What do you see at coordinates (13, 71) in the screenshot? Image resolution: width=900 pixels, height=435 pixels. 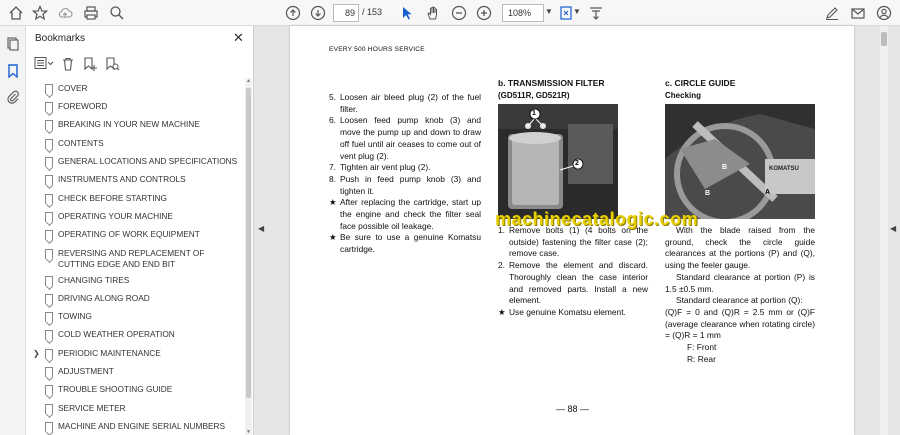 I see `bookmarks-panel-icon` at bounding box center [13, 71].